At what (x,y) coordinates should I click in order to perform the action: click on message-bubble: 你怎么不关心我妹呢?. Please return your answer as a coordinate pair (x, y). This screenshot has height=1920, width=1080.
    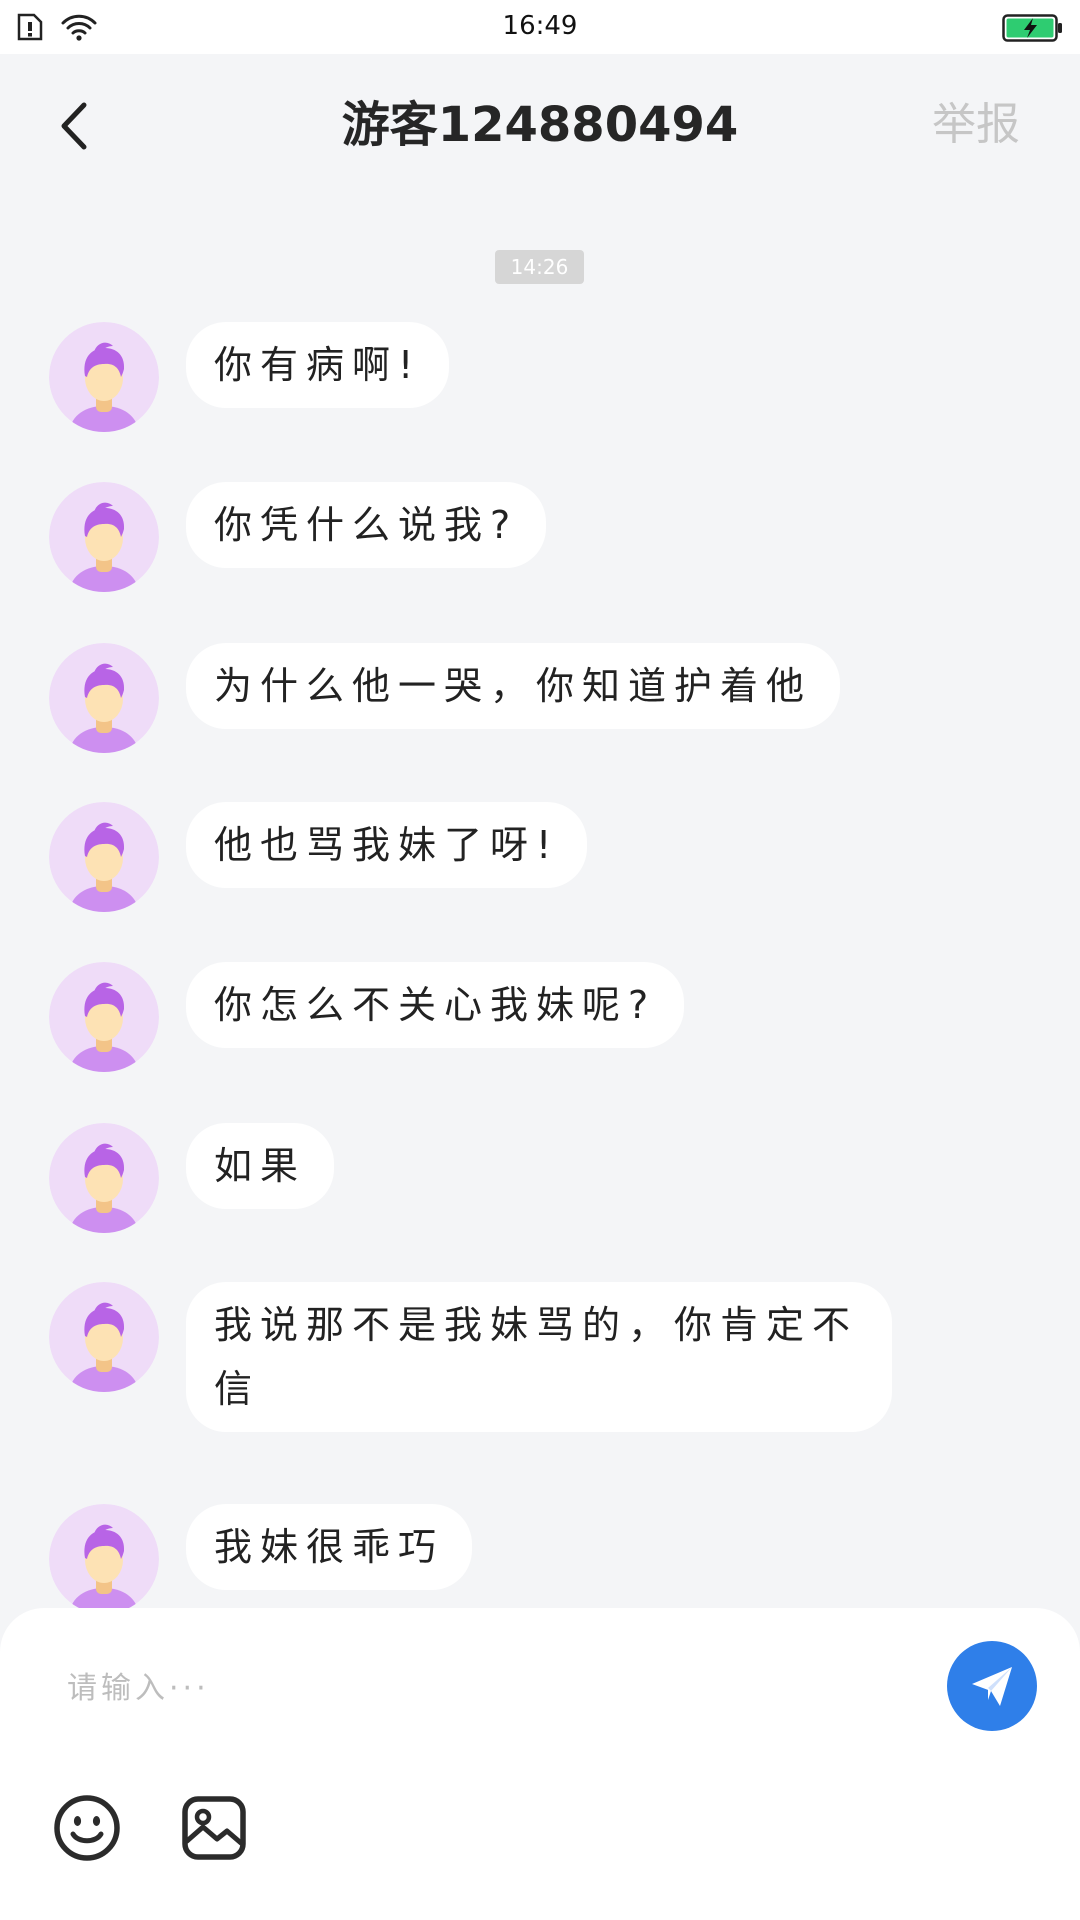
    Looking at the image, I should click on (435, 1005).